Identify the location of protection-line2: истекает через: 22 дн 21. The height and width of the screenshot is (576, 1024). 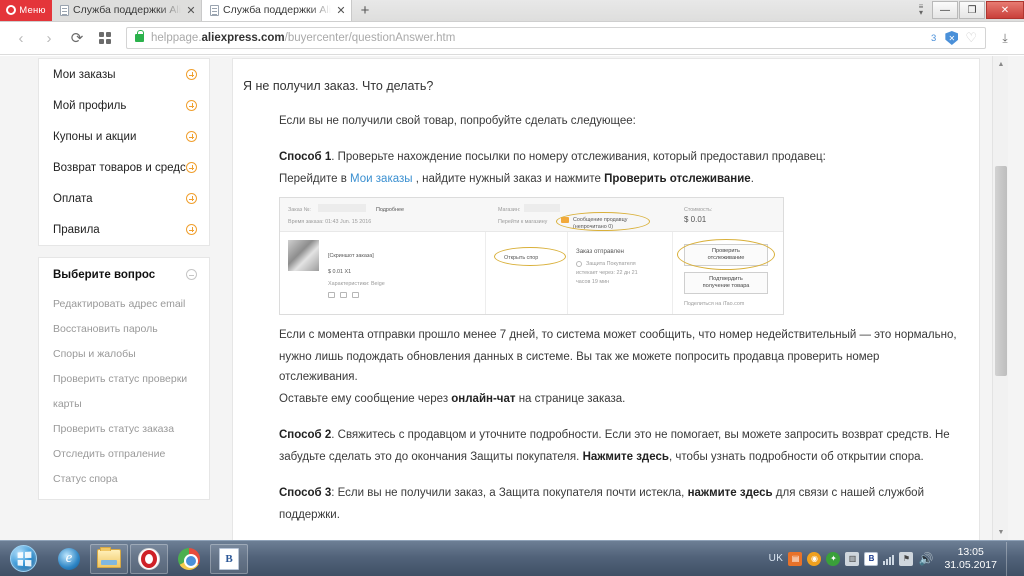
(607, 273).